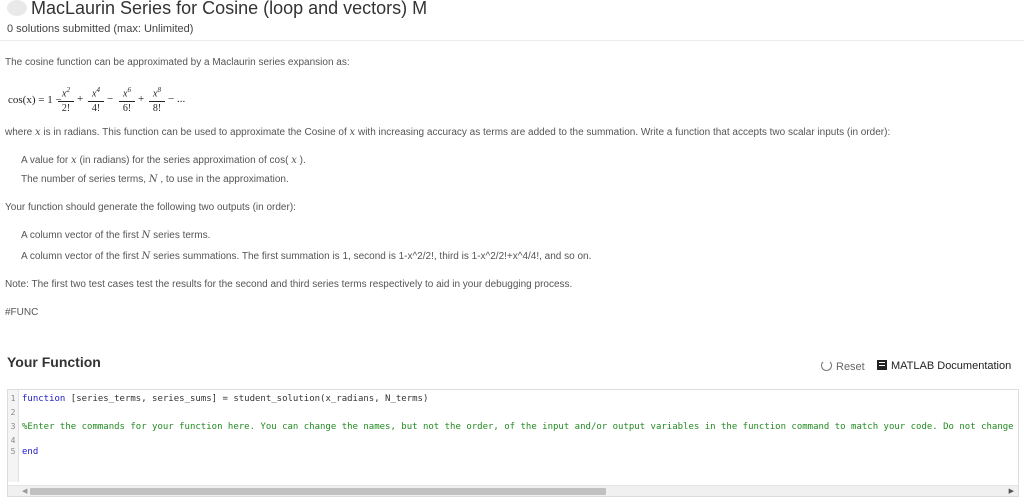 The height and width of the screenshot is (504, 1024). I want to click on formula-lhs: cos(x) = 1 −, so click(35, 100).